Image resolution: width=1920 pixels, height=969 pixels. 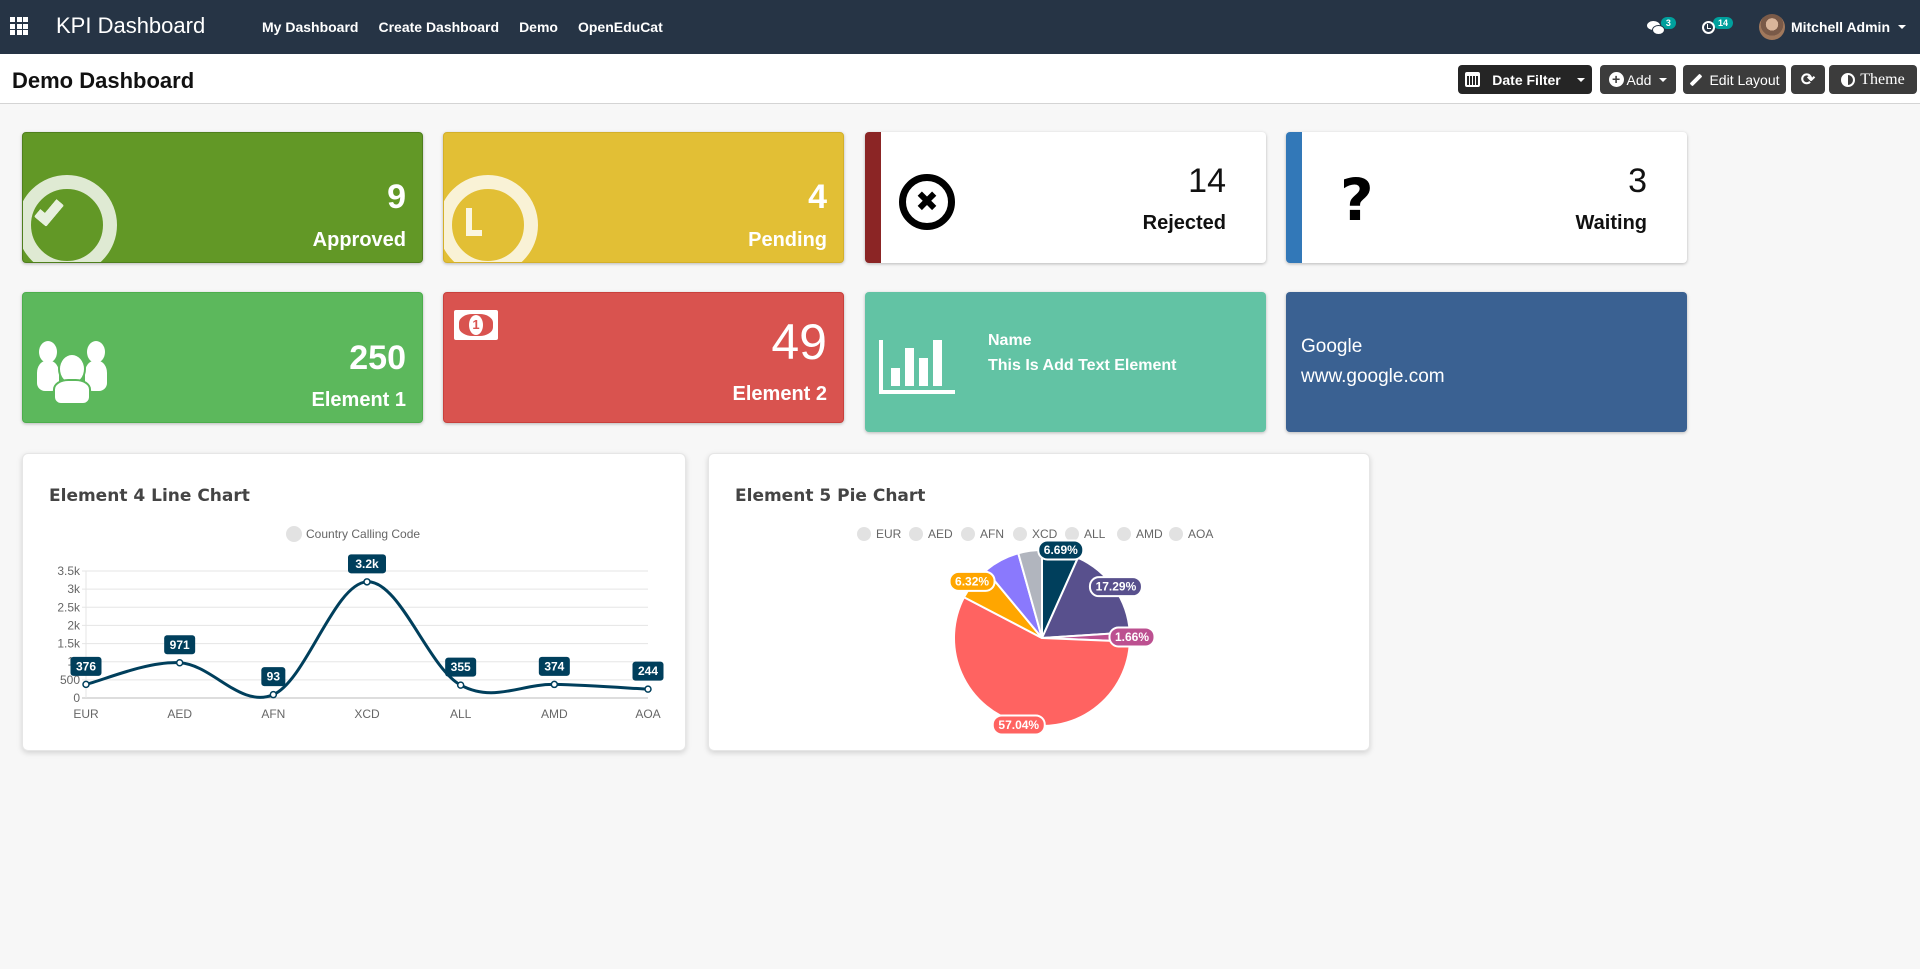 What do you see at coordinates (647, 714) in the screenshot?
I see `x-tick-label: AOA` at bounding box center [647, 714].